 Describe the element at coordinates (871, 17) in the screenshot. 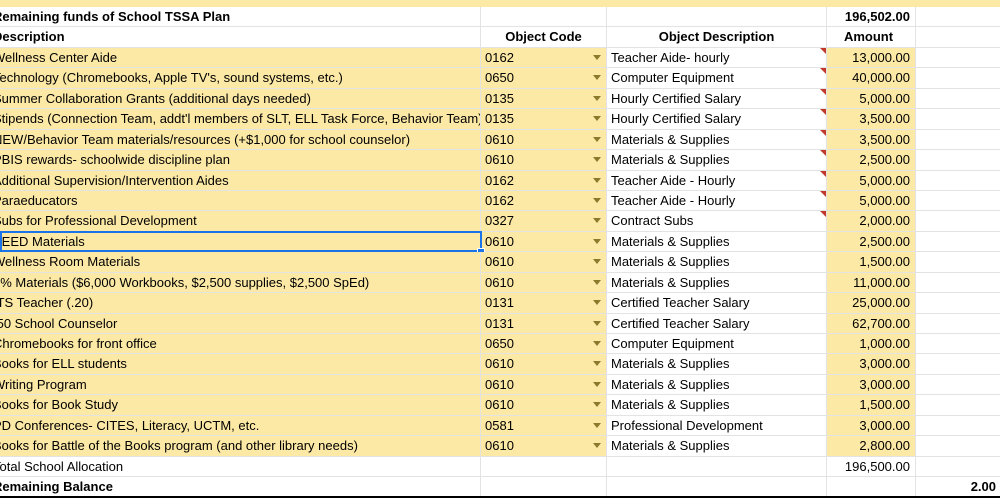

I see `plan-total-cell: 196,502.00` at that location.